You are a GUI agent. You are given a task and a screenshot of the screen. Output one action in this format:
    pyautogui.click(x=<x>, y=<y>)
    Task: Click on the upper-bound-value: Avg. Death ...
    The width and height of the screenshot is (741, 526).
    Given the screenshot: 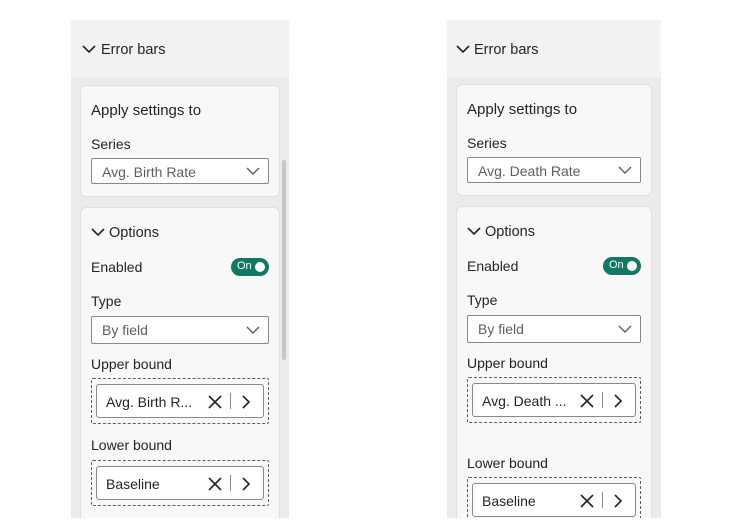 What is the action you would take?
    pyautogui.click(x=524, y=401)
    